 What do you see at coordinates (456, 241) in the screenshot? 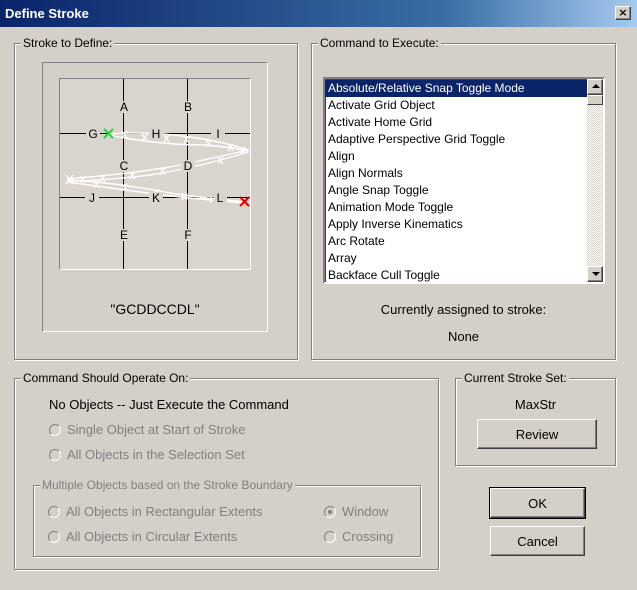
I see `list-item: Arc Rotate` at bounding box center [456, 241].